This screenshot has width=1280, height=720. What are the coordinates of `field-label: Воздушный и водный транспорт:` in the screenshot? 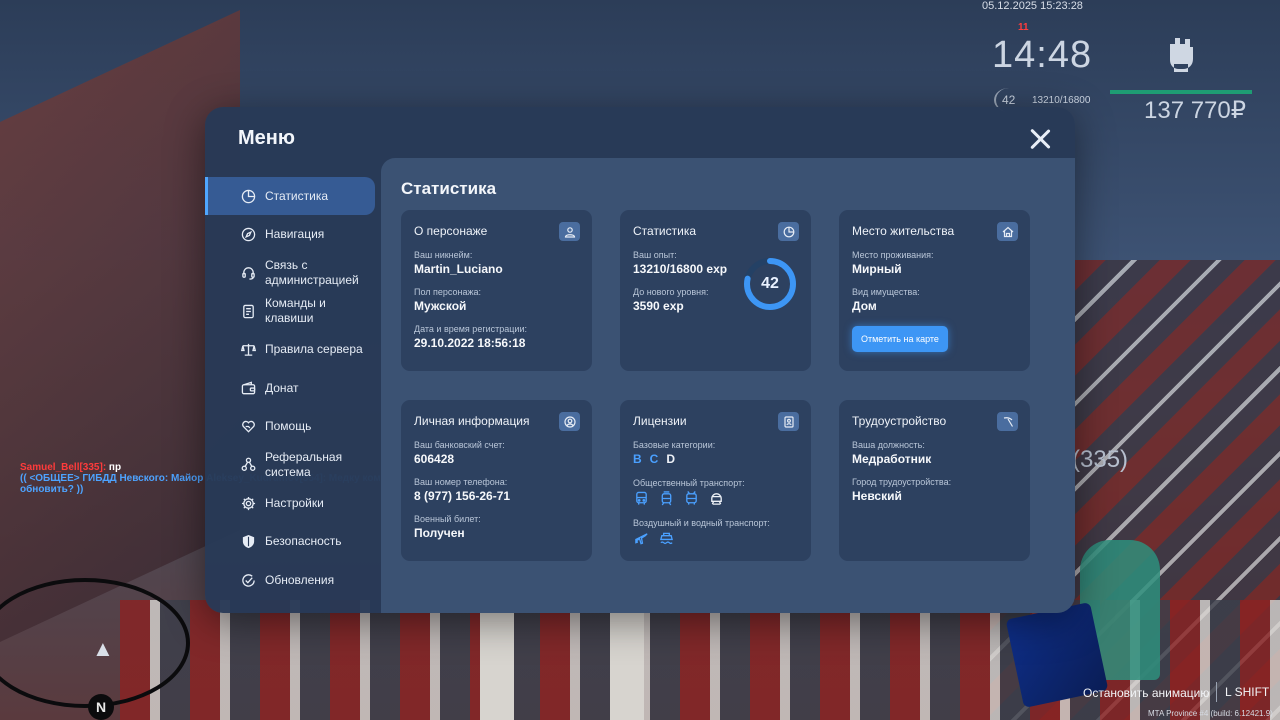 It's located at (701, 523).